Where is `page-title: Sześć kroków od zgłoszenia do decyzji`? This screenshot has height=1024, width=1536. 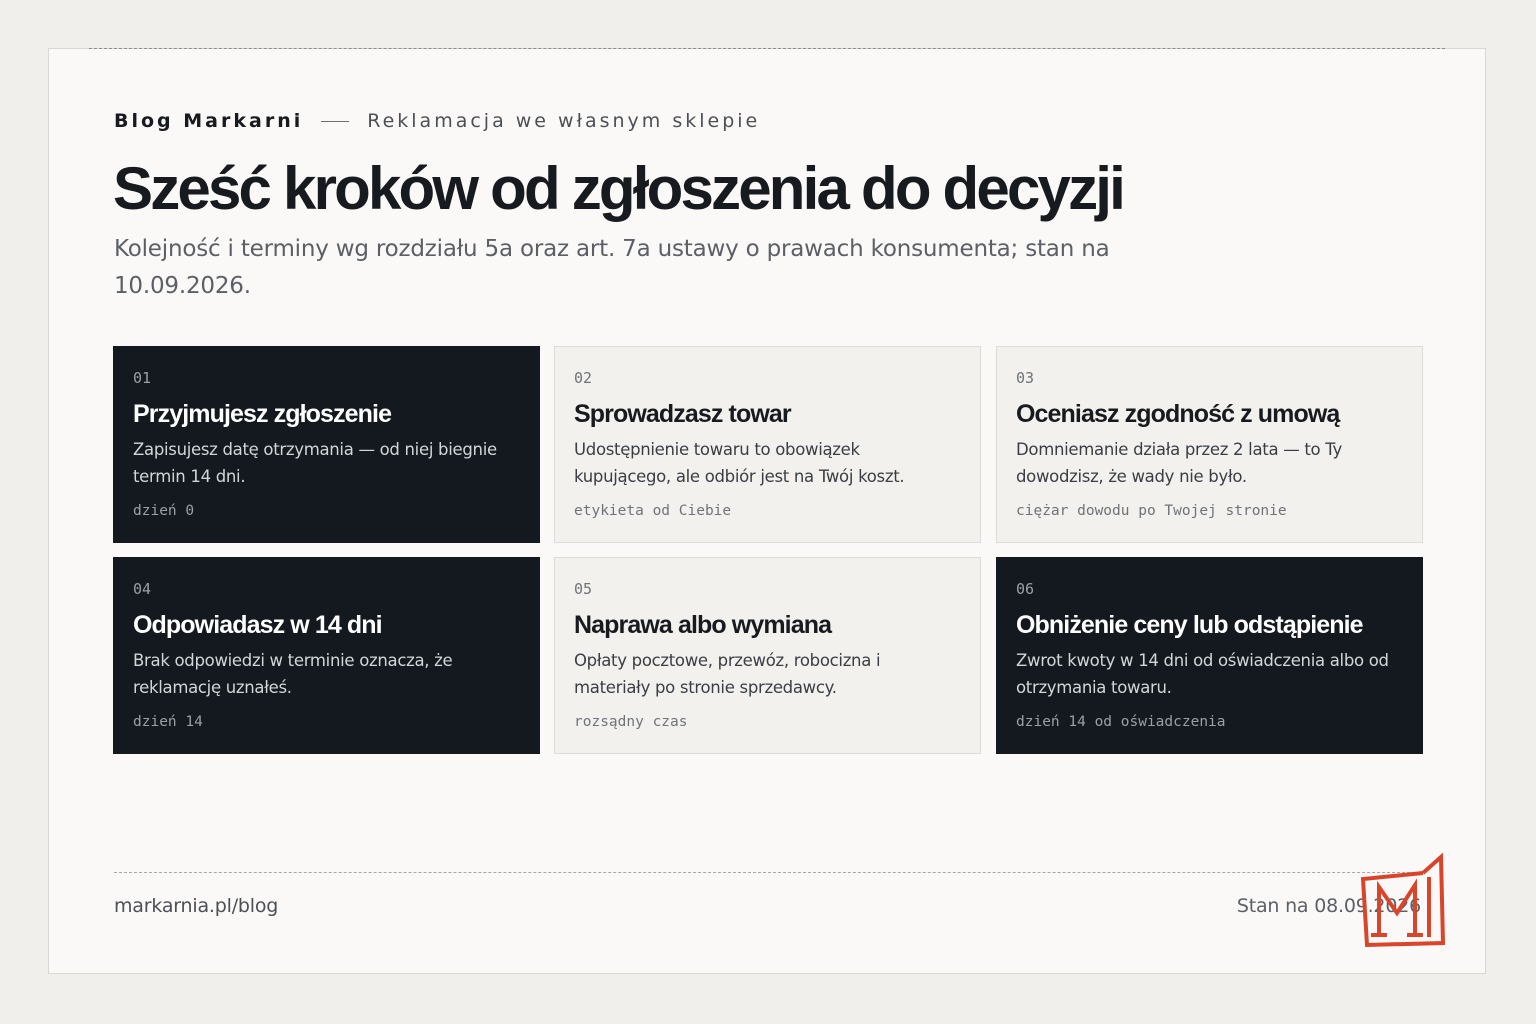
page-title: Sześć kroków od zgłoszenia do decyzji is located at coordinates (619, 188).